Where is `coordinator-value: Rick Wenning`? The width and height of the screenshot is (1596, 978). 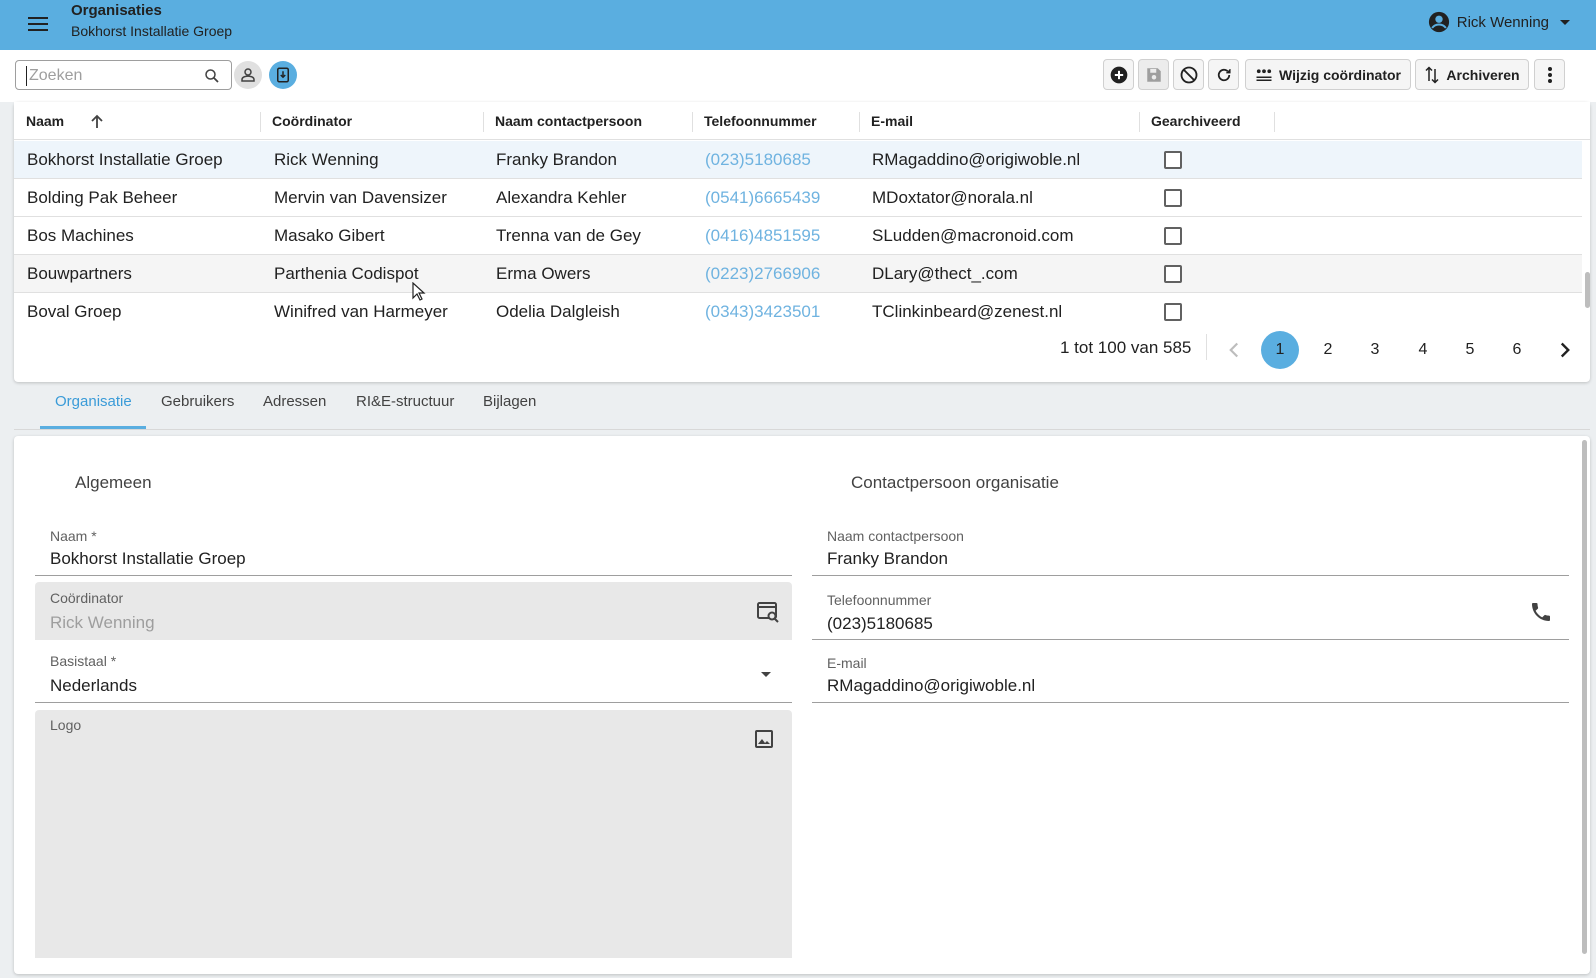
coordinator-value: Rick Wenning is located at coordinates (102, 622).